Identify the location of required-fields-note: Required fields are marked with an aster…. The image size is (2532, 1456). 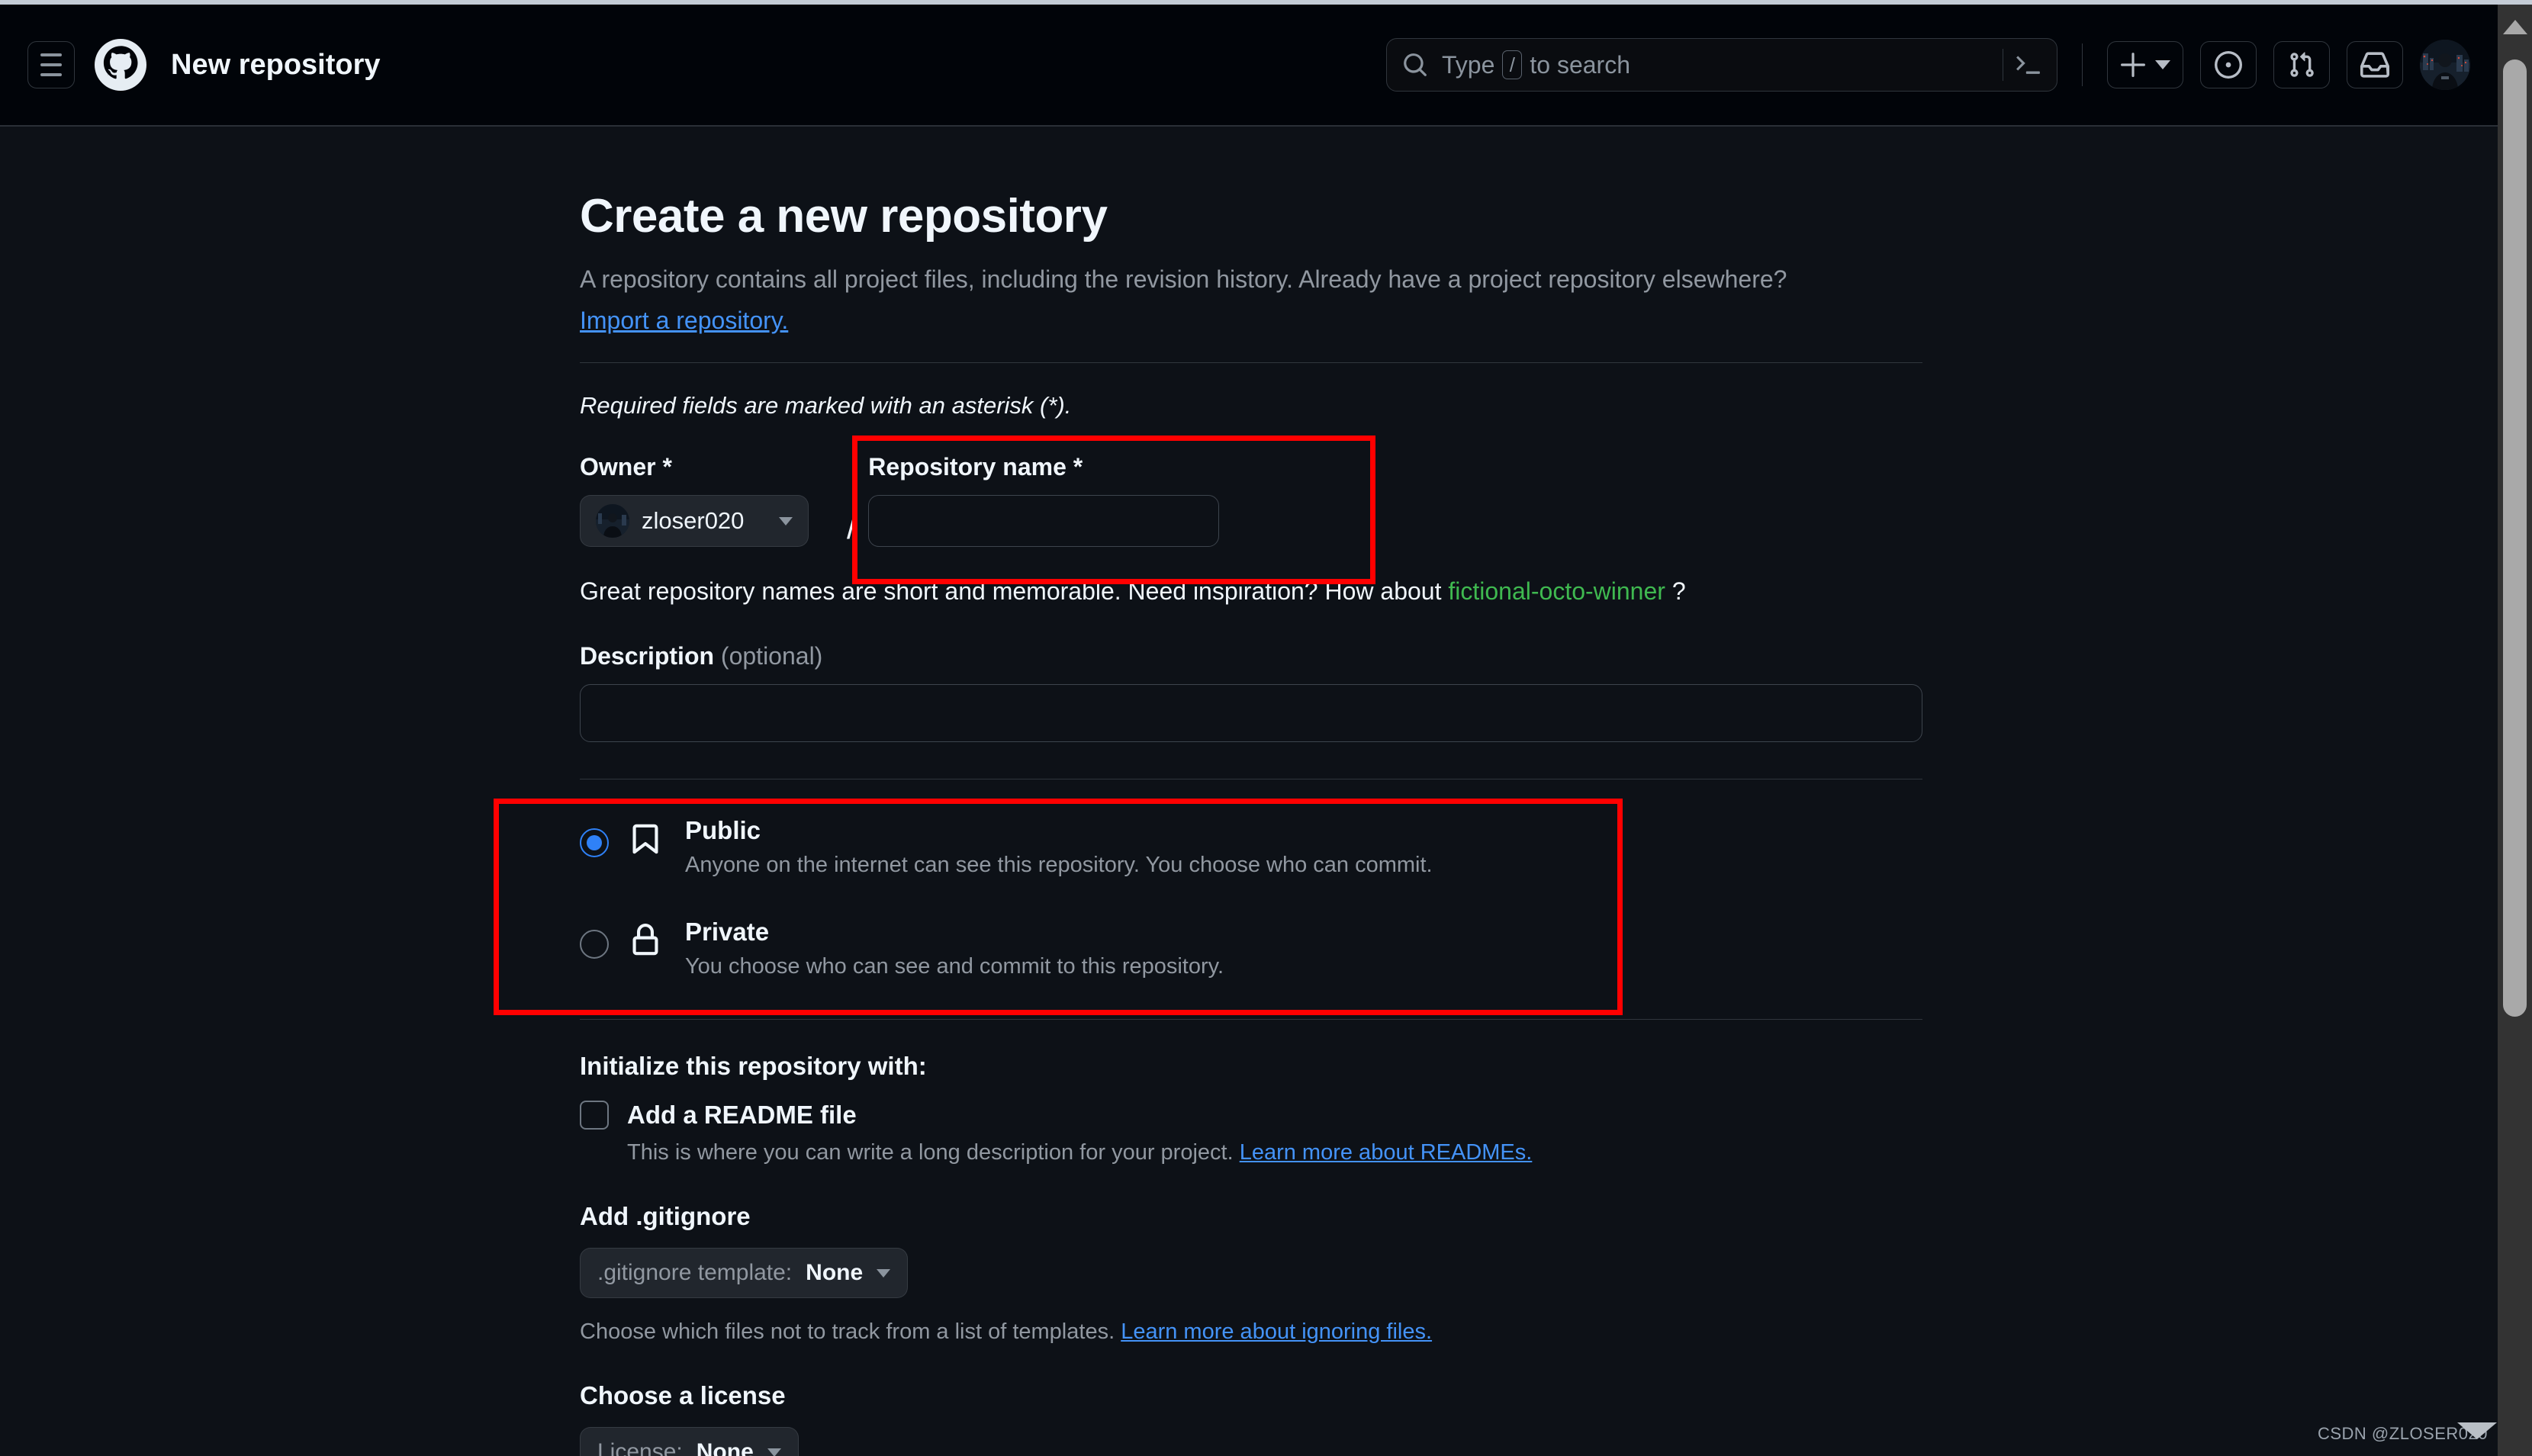
(826, 405).